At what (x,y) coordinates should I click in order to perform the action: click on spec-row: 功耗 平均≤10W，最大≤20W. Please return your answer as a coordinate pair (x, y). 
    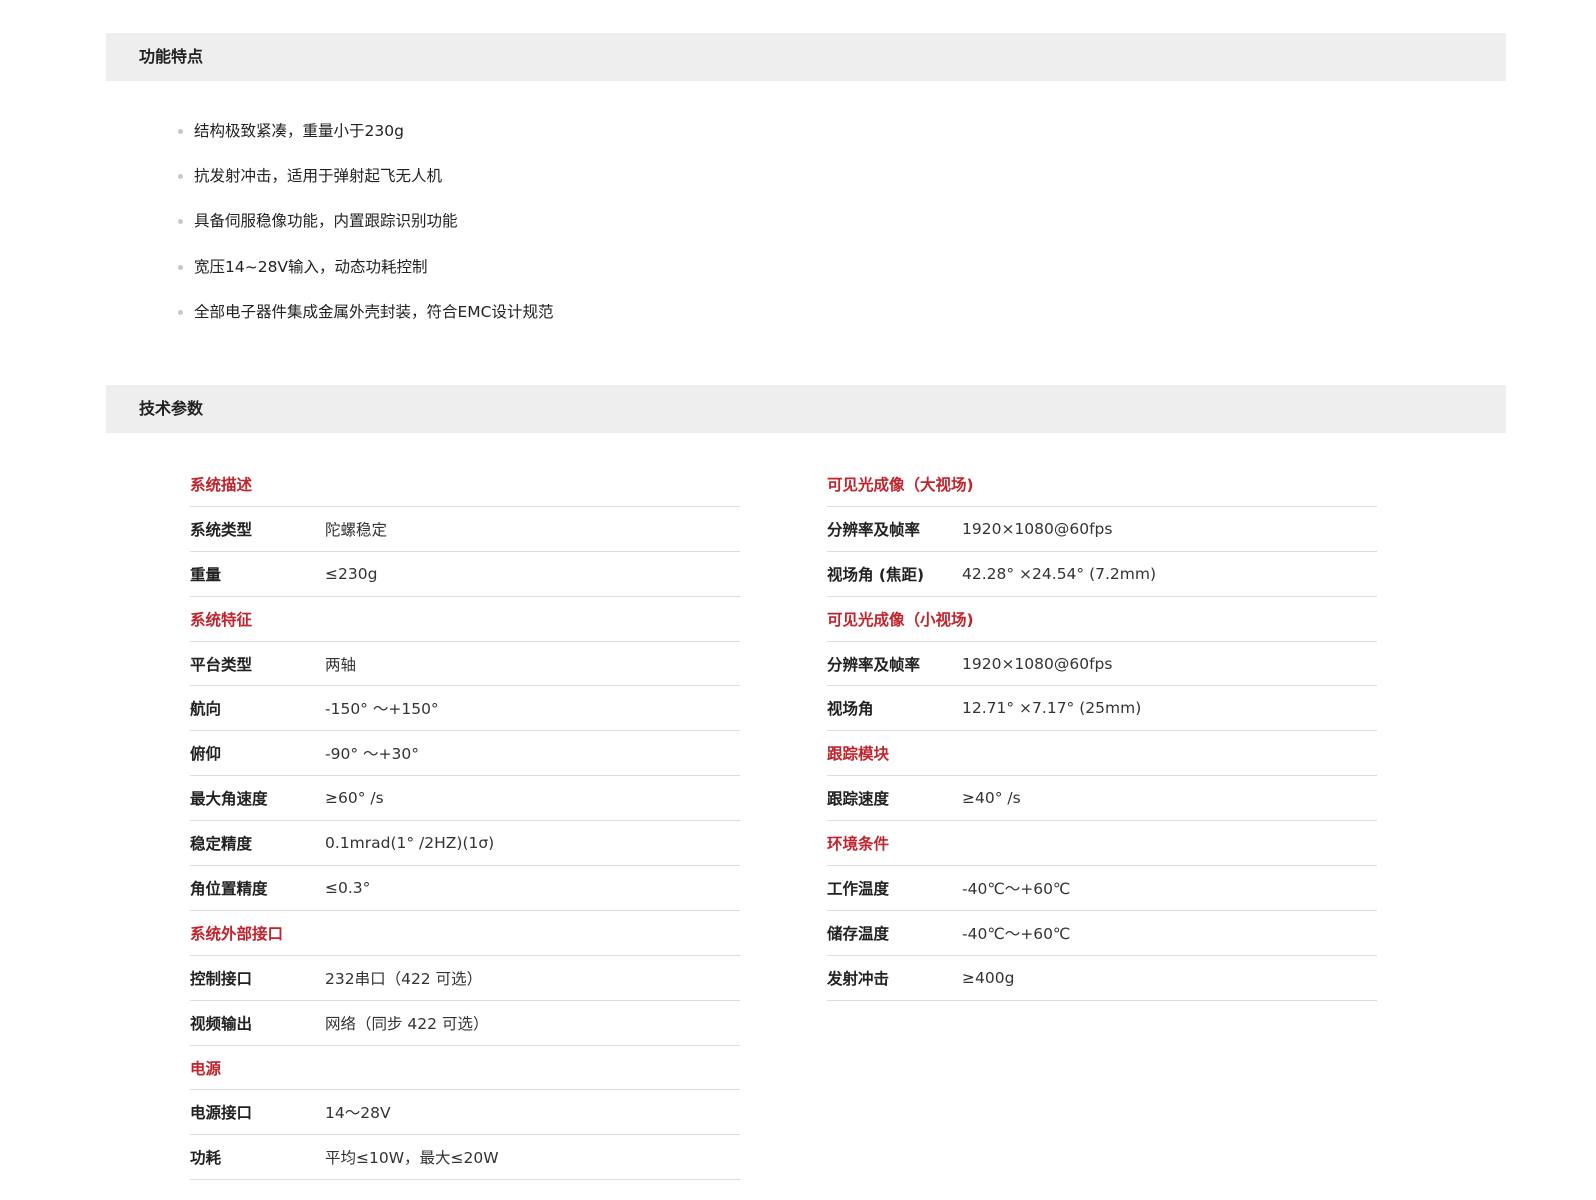
    Looking at the image, I should click on (465, 1158).